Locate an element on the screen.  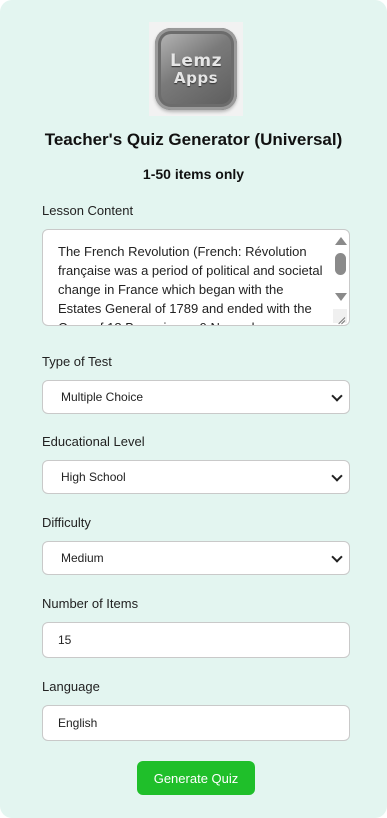
logo-text-line1: Lemz is located at coordinates (196, 60).